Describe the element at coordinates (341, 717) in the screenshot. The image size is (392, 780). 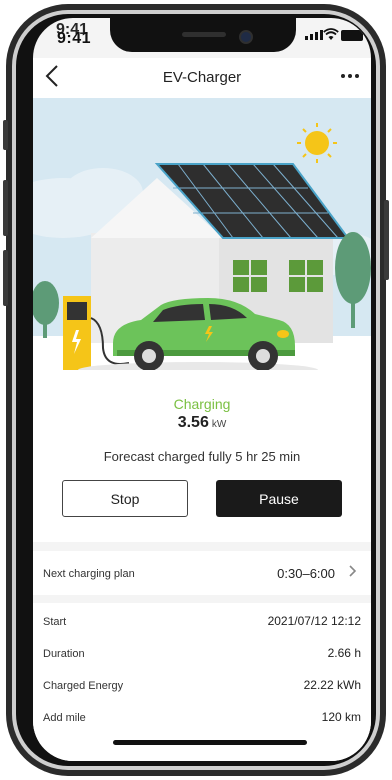
I see `detail-value: 120 km` at that location.